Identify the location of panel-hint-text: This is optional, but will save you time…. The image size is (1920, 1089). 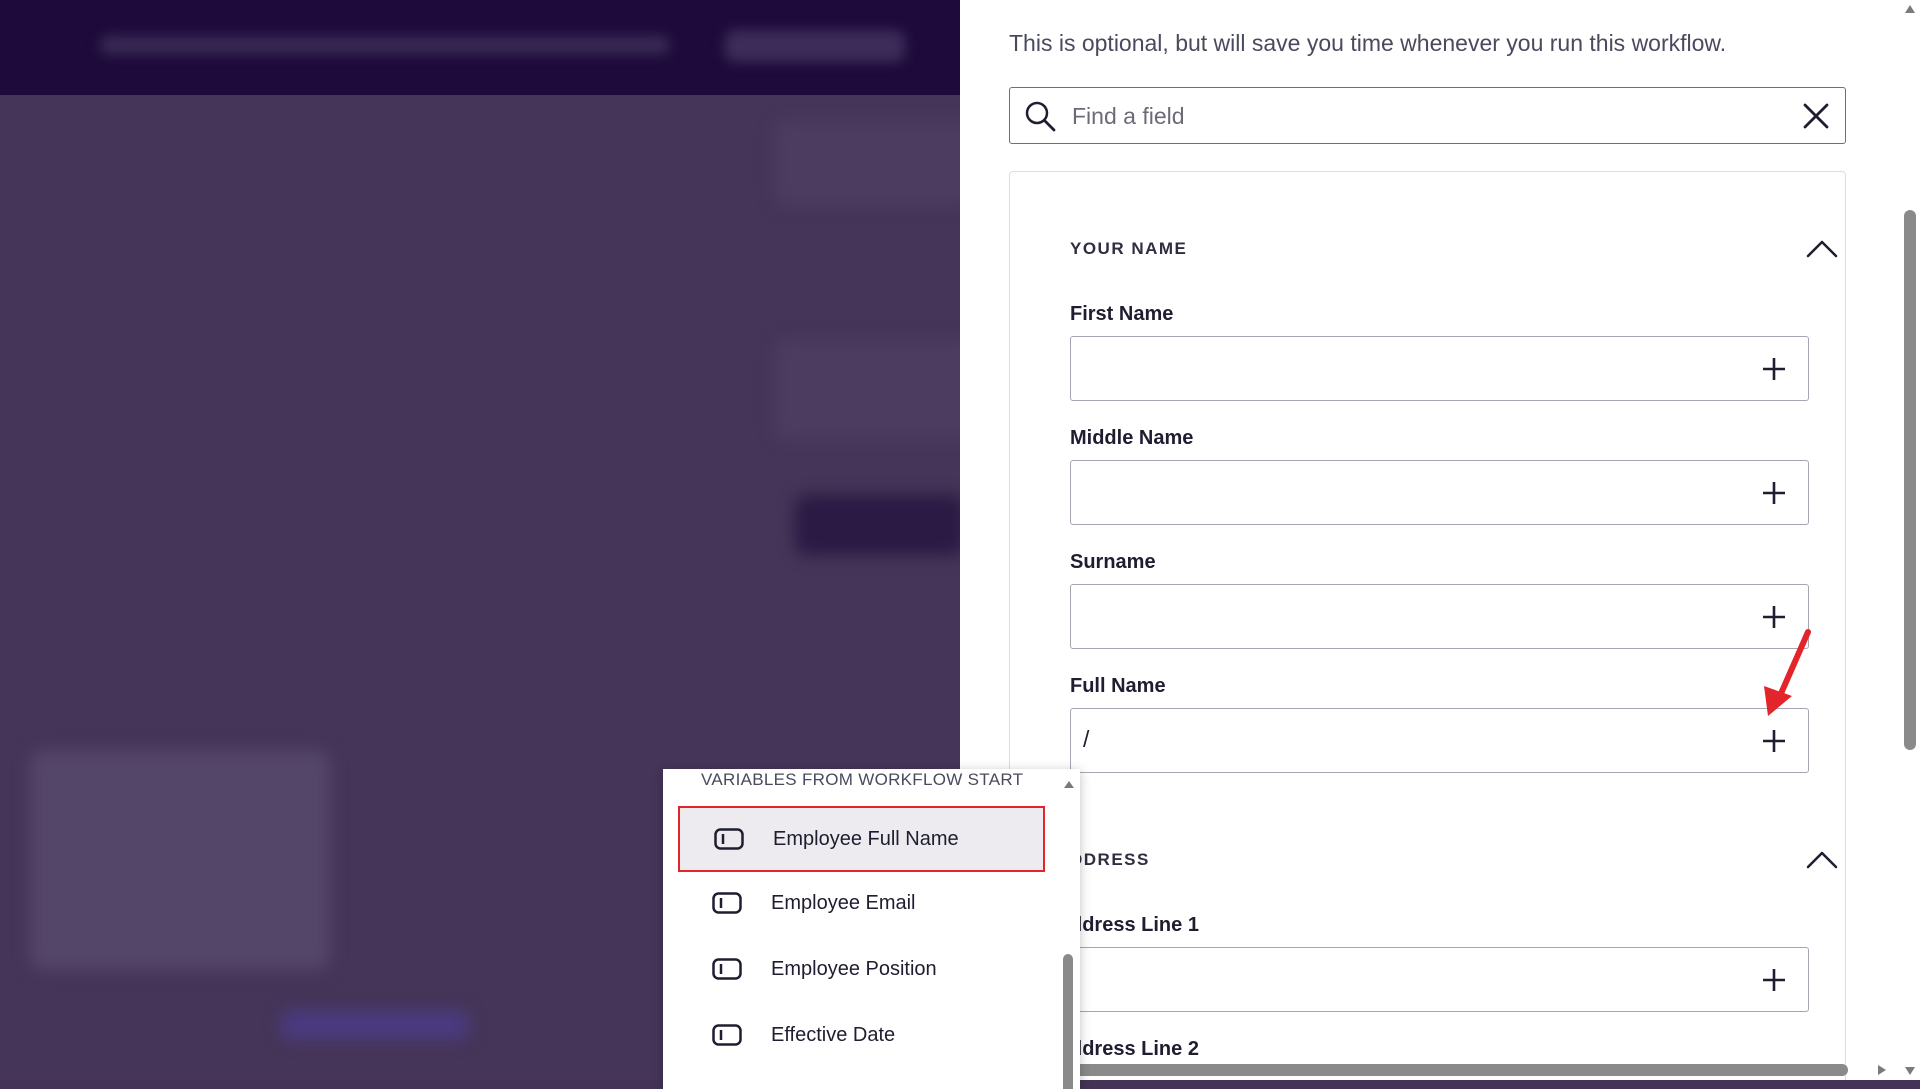
(1368, 43).